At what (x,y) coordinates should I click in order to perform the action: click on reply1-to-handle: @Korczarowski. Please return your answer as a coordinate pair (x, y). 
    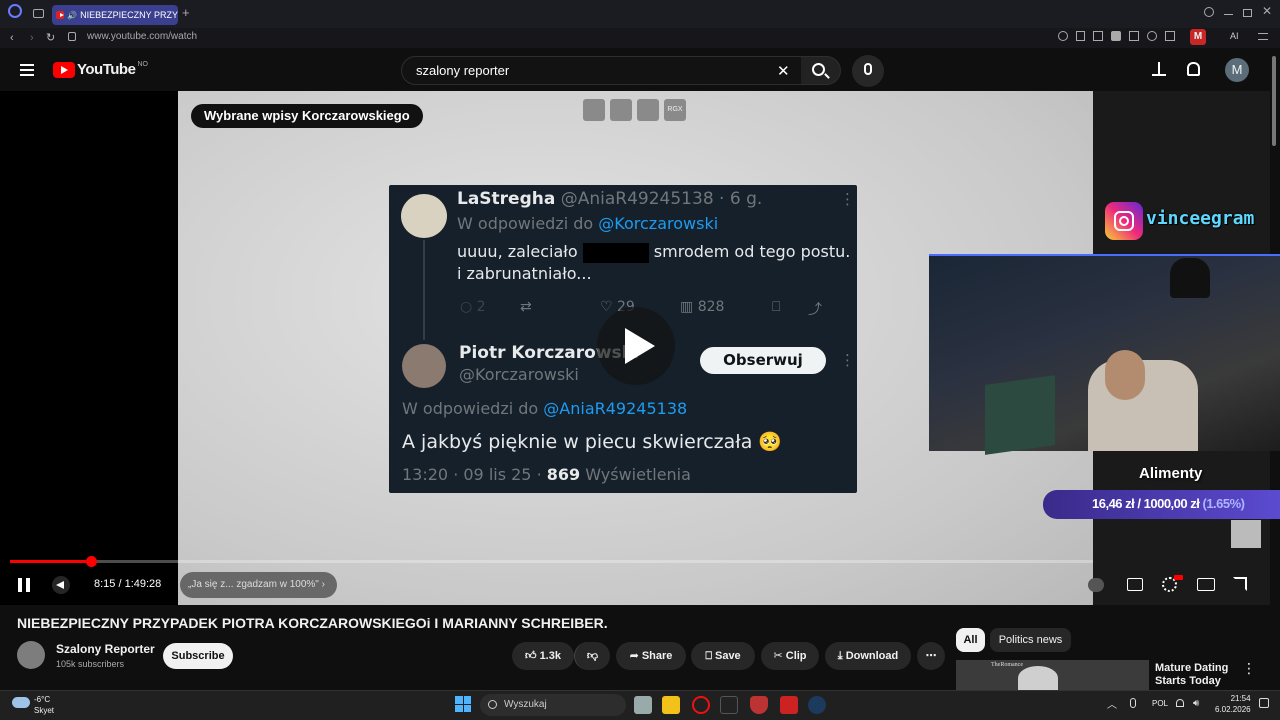
    Looking at the image, I should click on (658, 223).